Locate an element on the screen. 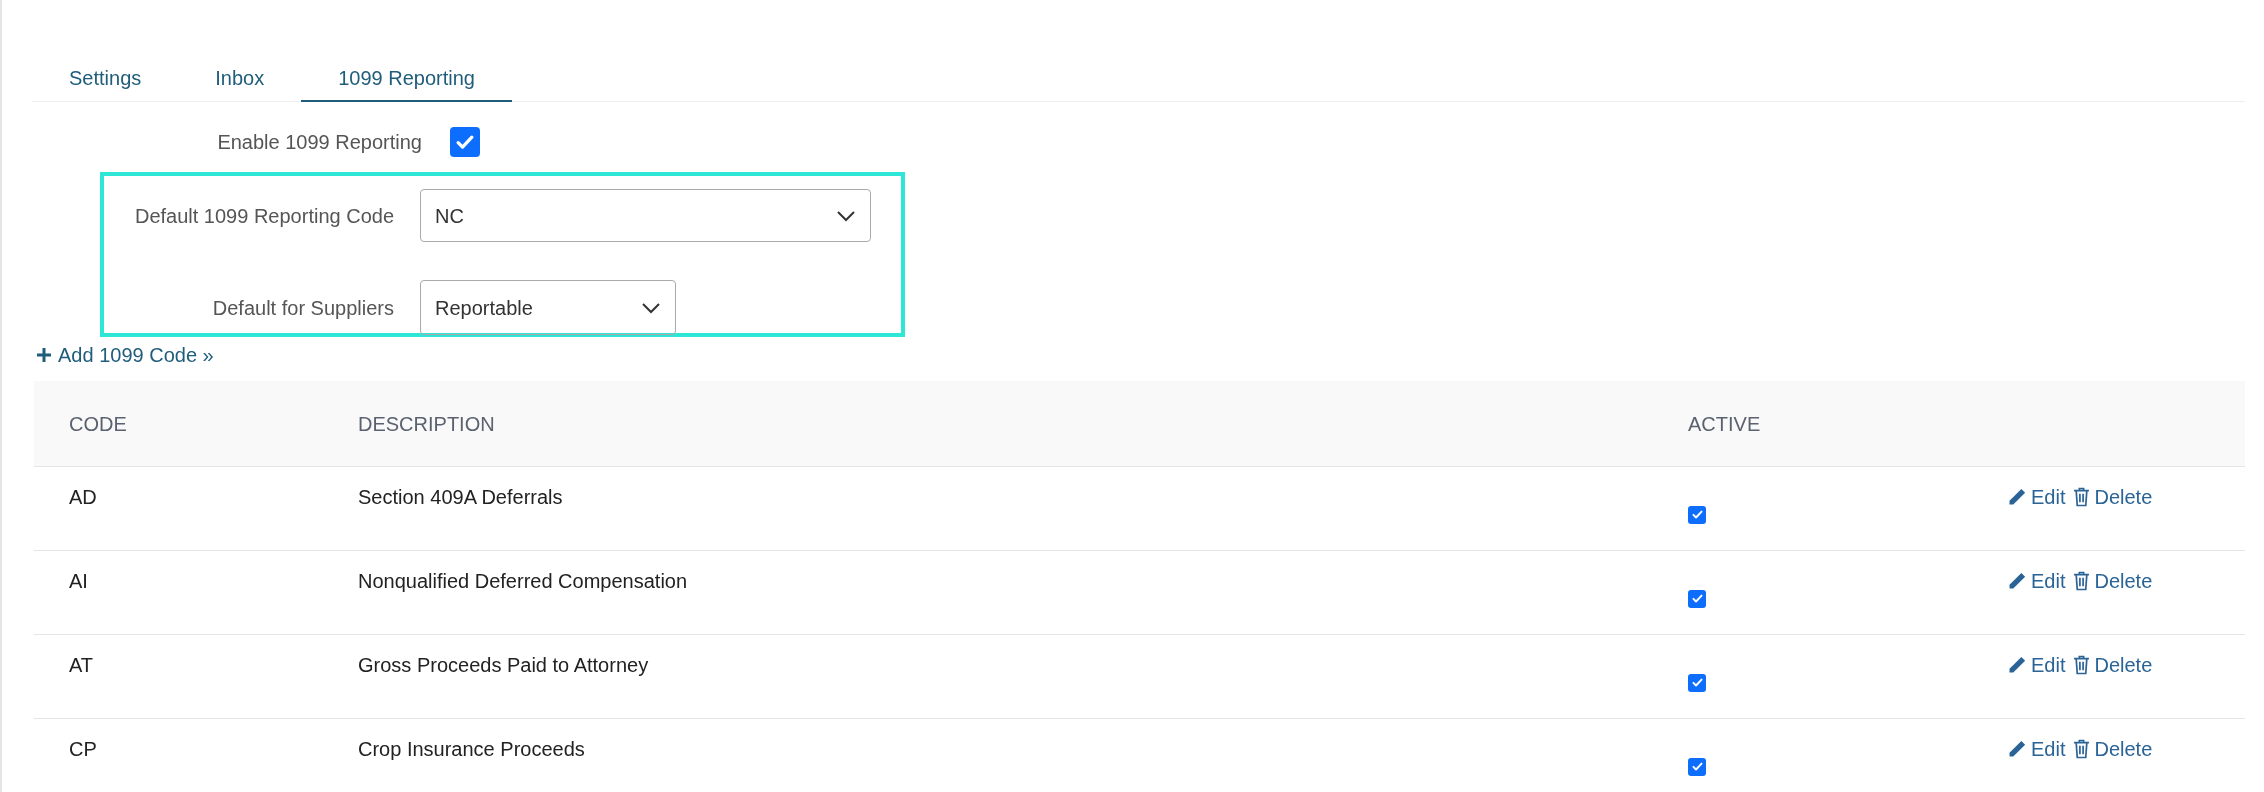 Image resolution: width=2264 pixels, height=792 pixels. tab: Settings is located at coordinates (105, 78).